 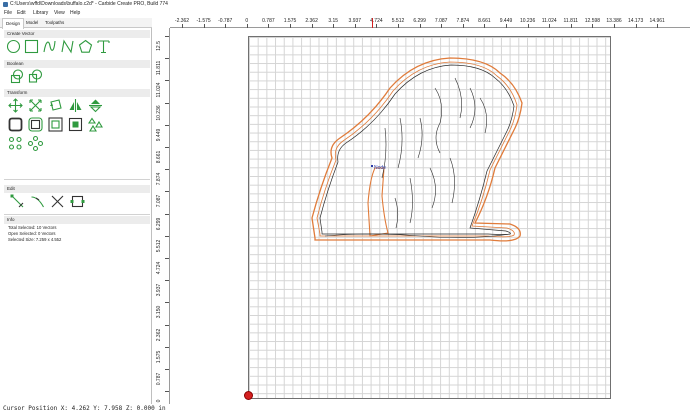 What do you see at coordinates (159, 268) in the screenshot?
I see `vruler-tick-label: 4.724` at bounding box center [159, 268].